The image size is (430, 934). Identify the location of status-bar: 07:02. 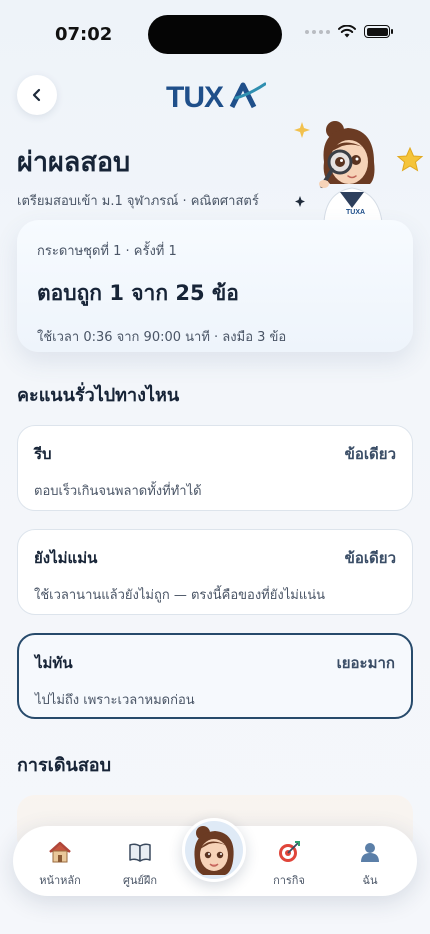
(215, 30).